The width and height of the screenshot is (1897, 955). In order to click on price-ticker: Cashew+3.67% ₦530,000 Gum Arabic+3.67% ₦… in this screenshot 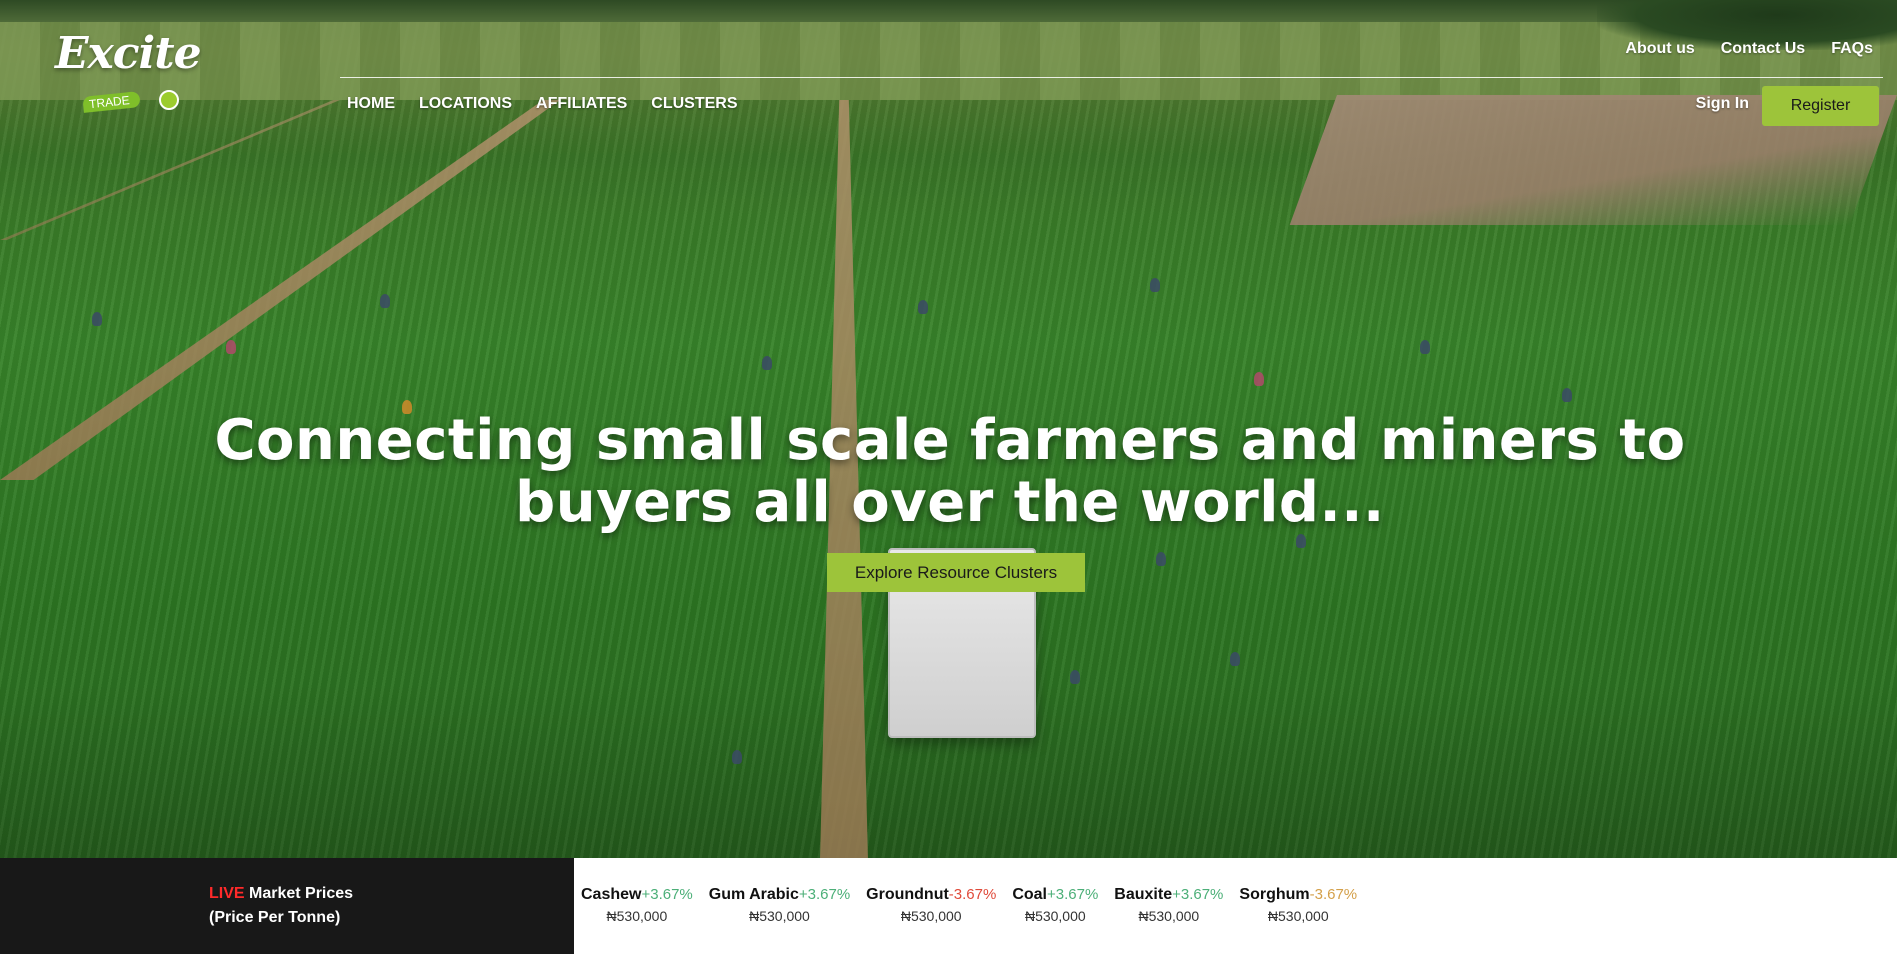, I will do `click(1235, 906)`.